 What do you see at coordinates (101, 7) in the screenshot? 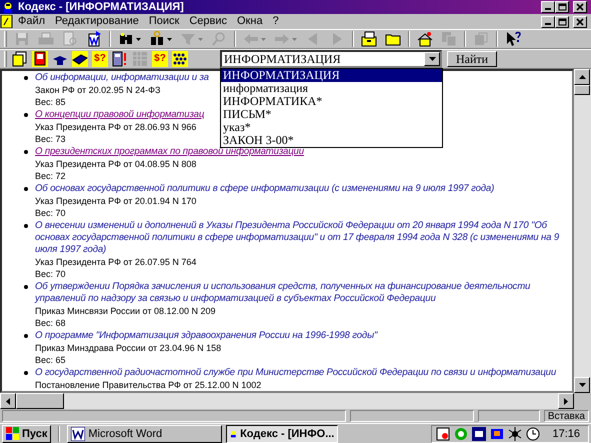
I see `window-title: Кодекс - [ИНФОРМАТИЗАЦИЯ]` at bounding box center [101, 7].